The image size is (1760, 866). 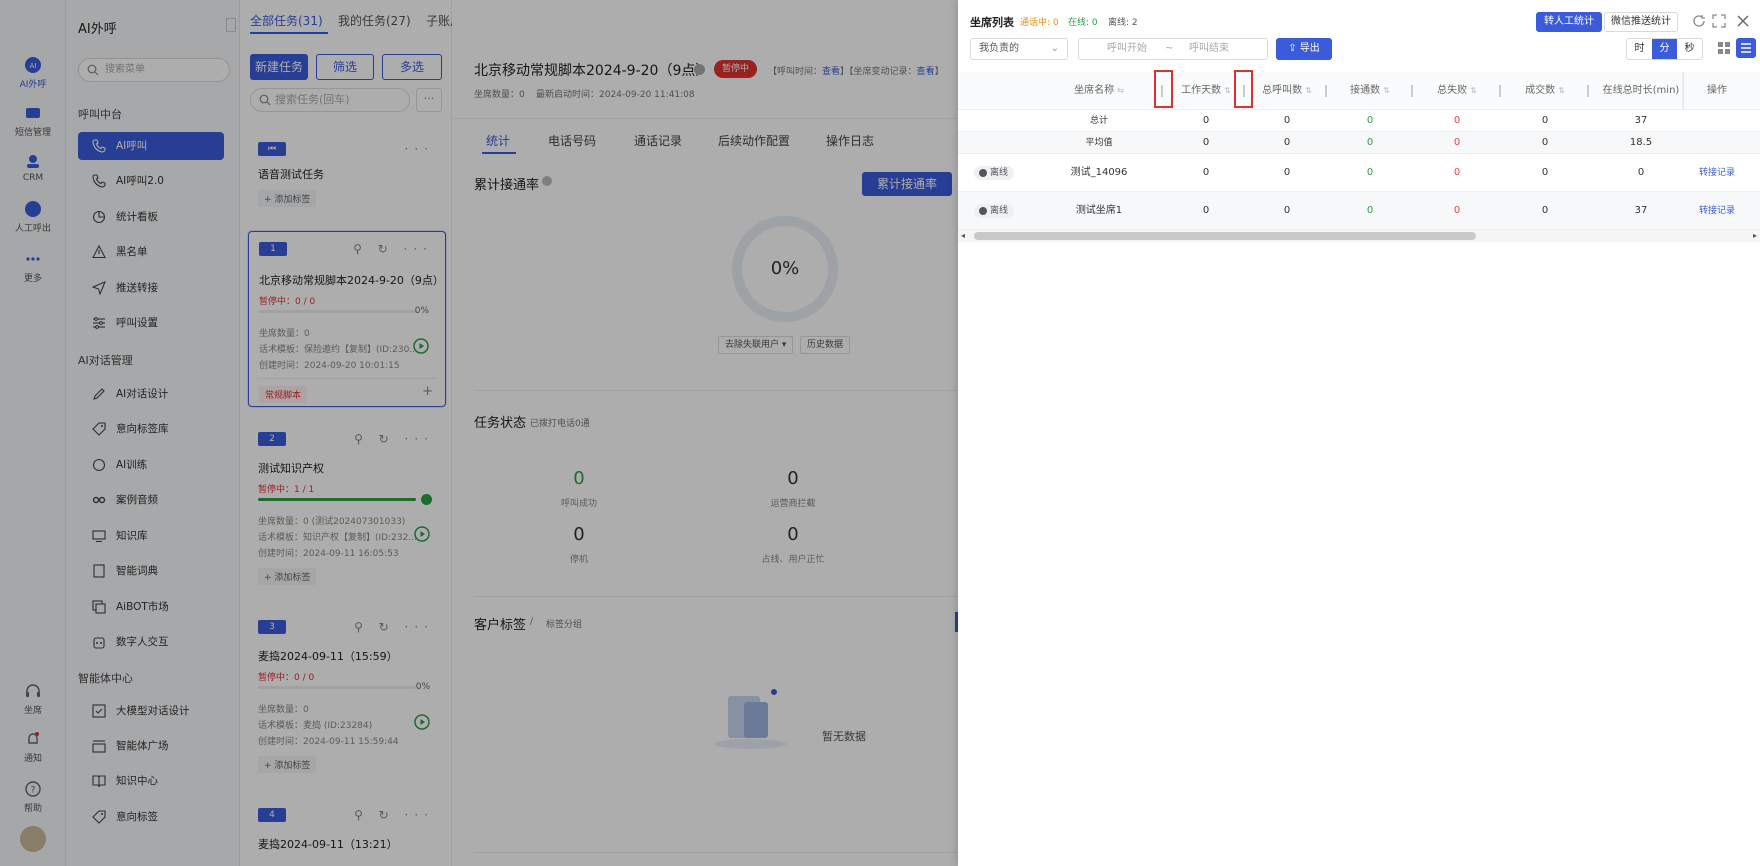 I want to click on grid-view-icon, so click(x=1724, y=48).